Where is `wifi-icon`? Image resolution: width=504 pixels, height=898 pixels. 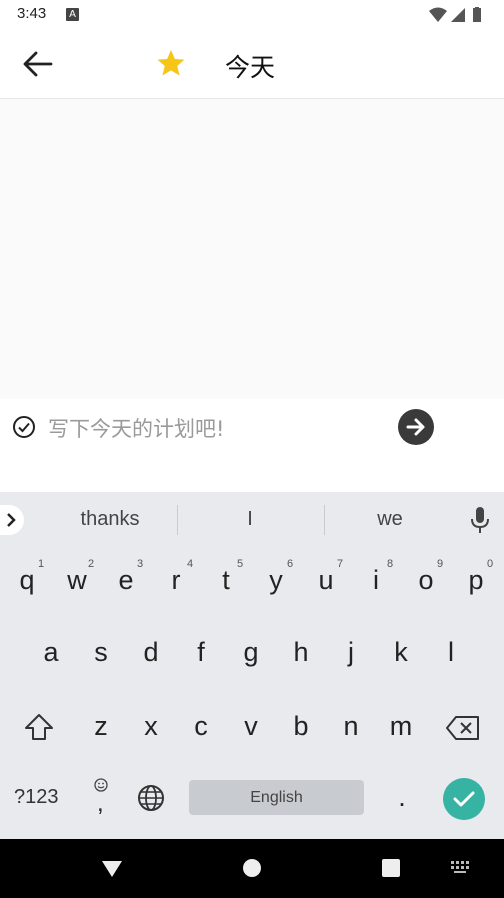 wifi-icon is located at coordinates (438, 14).